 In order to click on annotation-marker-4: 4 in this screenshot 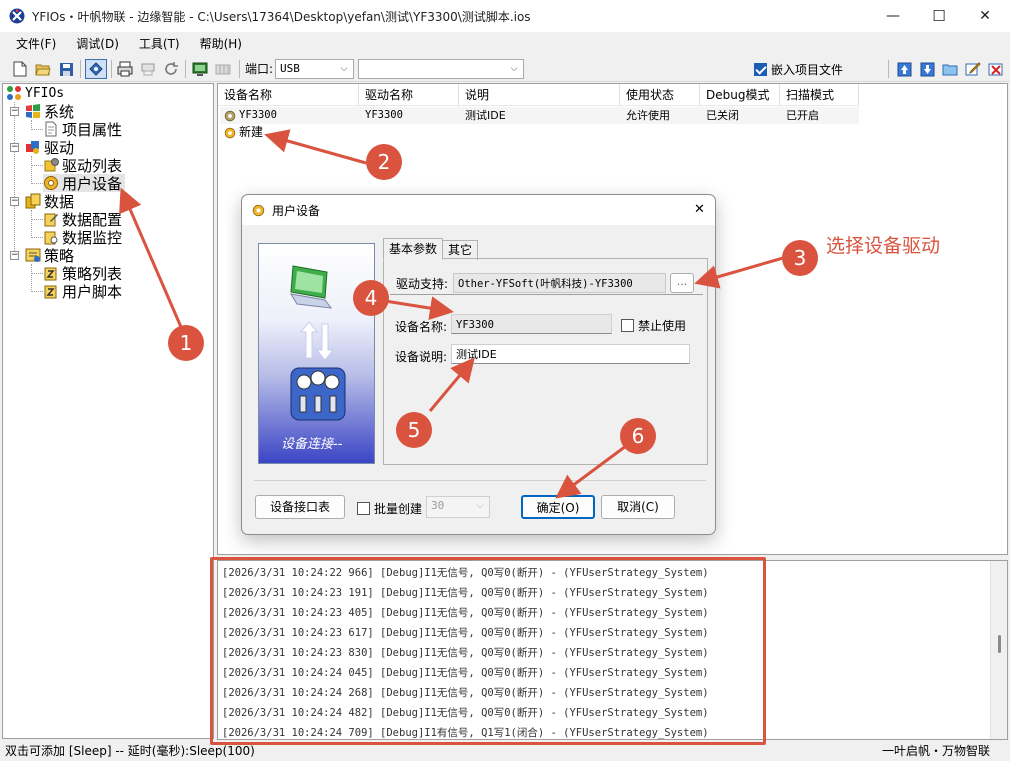, I will do `click(371, 298)`.